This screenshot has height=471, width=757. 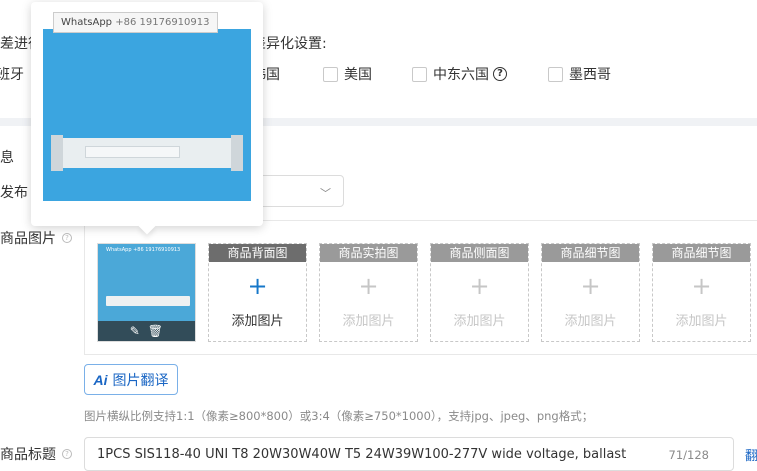 What do you see at coordinates (162, 22) in the screenshot?
I see `watermark-phone: +86 19176910913` at bounding box center [162, 22].